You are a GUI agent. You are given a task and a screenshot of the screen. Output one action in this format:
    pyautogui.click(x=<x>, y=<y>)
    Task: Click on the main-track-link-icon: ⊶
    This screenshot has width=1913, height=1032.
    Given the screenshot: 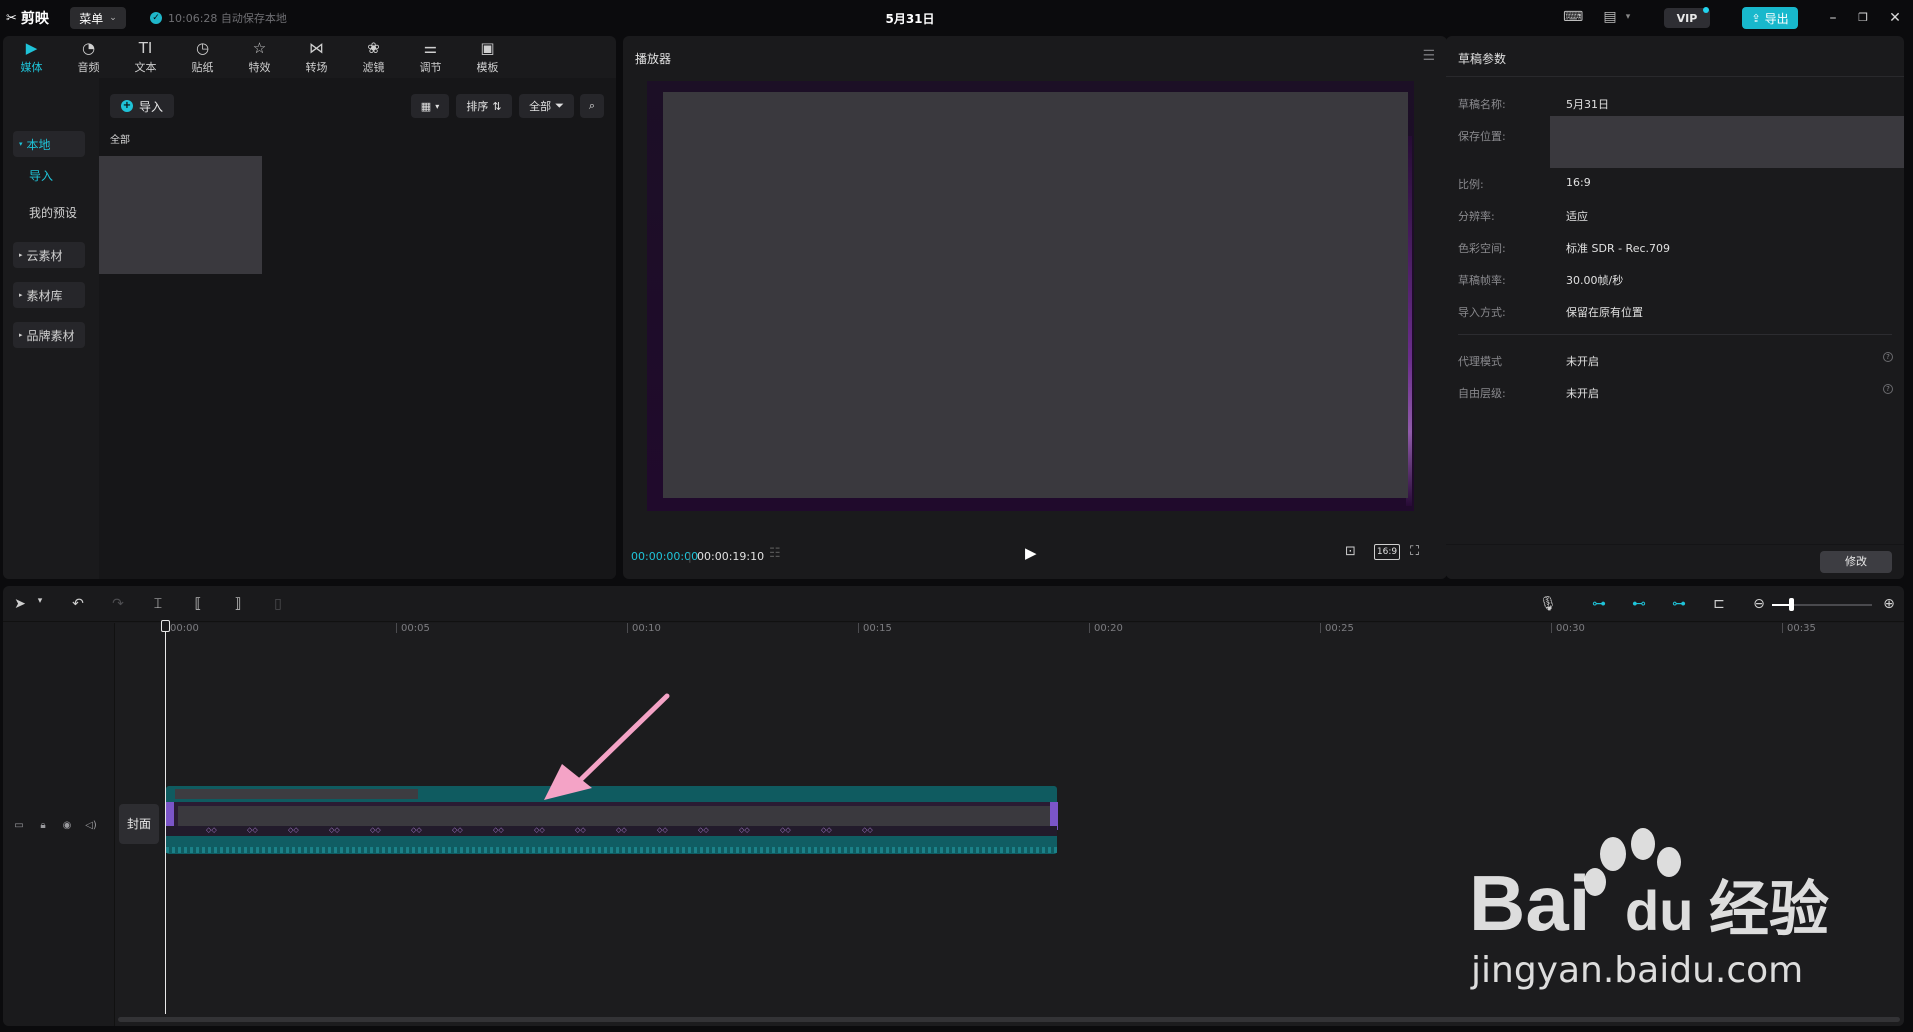 What is the action you would take?
    pyautogui.click(x=1599, y=604)
    